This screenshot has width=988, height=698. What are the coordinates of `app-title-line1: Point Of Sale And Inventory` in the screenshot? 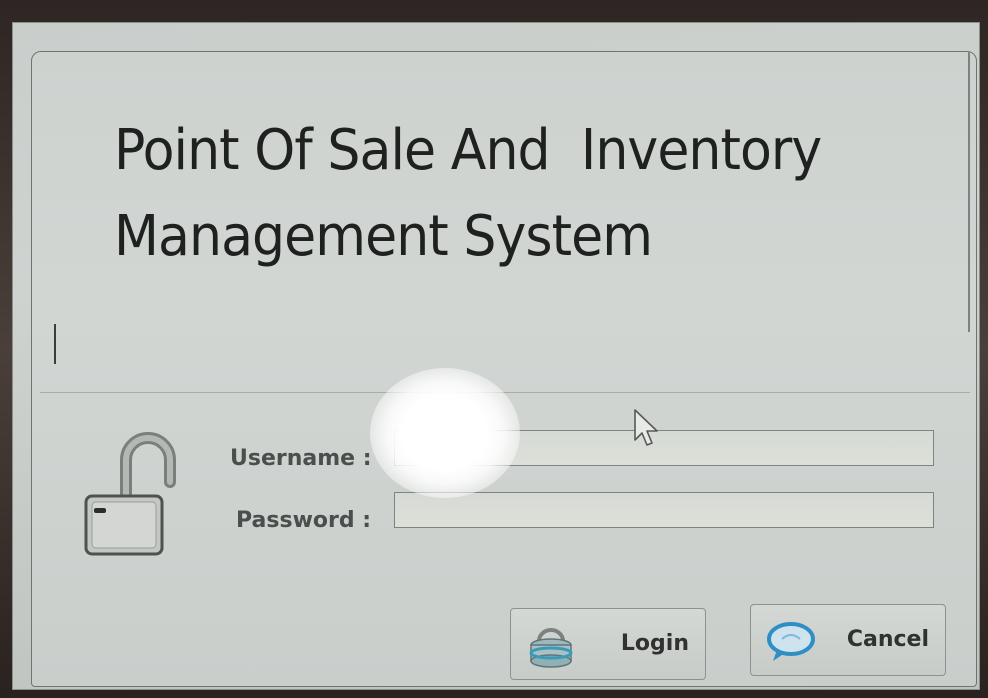 It's located at (468, 150).